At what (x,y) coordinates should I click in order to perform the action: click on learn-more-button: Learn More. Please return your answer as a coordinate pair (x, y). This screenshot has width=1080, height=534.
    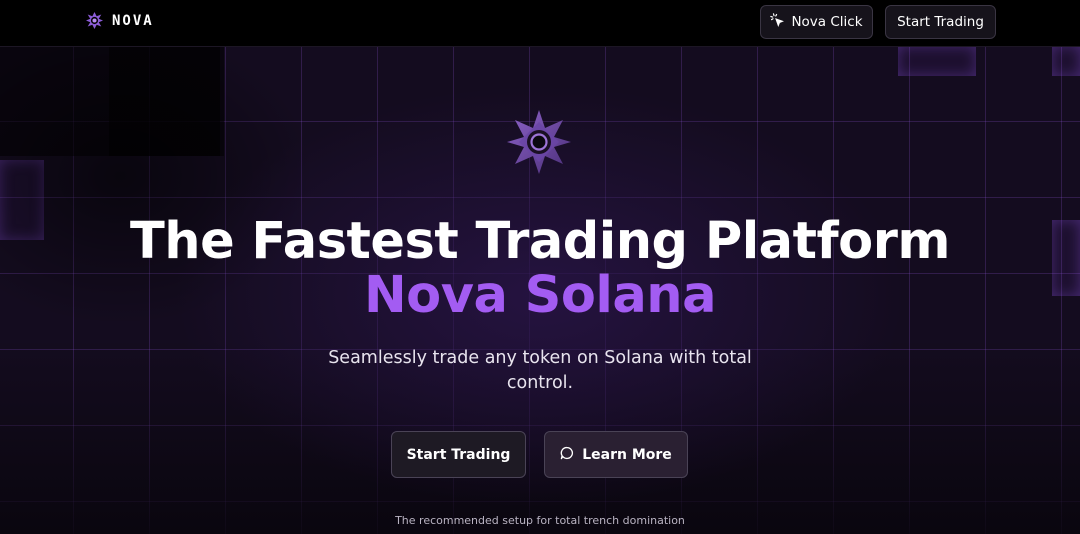
    Looking at the image, I should click on (616, 454).